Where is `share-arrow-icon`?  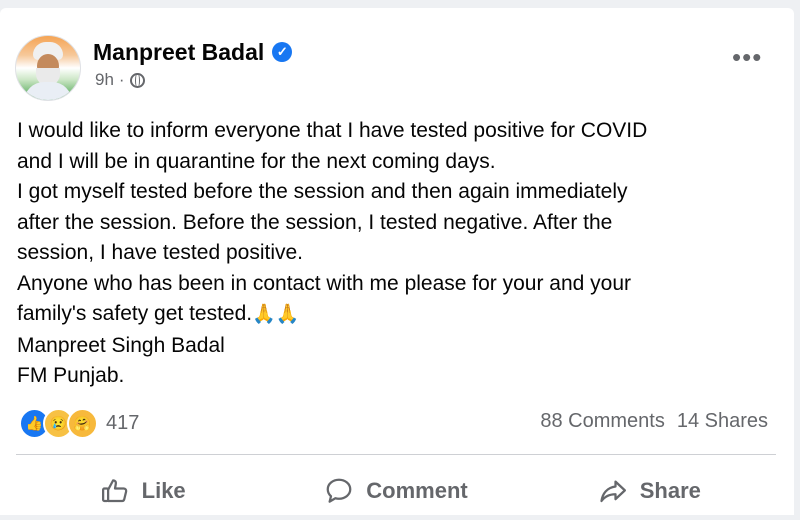
share-arrow-icon is located at coordinates (613, 491).